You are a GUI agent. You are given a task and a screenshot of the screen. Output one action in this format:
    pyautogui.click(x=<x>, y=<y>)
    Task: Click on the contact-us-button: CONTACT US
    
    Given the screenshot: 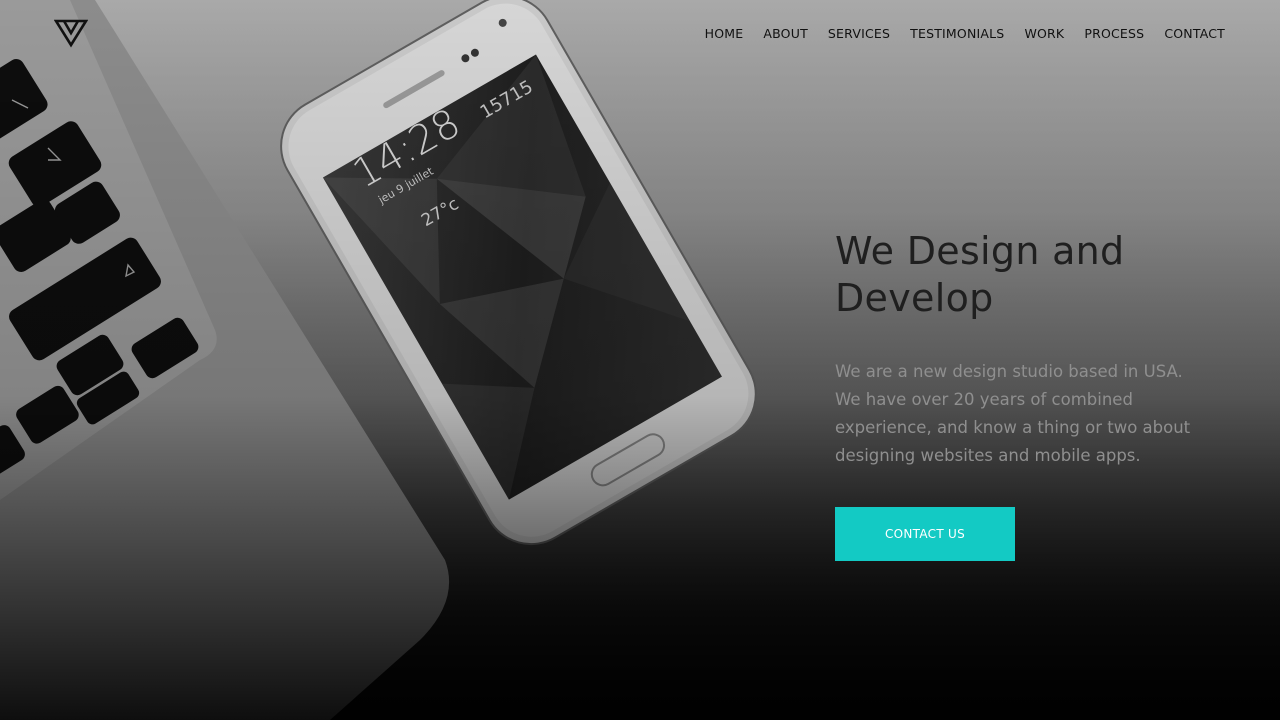 What is the action you would take?
    pyautogui.click(x=925, y=534)
    